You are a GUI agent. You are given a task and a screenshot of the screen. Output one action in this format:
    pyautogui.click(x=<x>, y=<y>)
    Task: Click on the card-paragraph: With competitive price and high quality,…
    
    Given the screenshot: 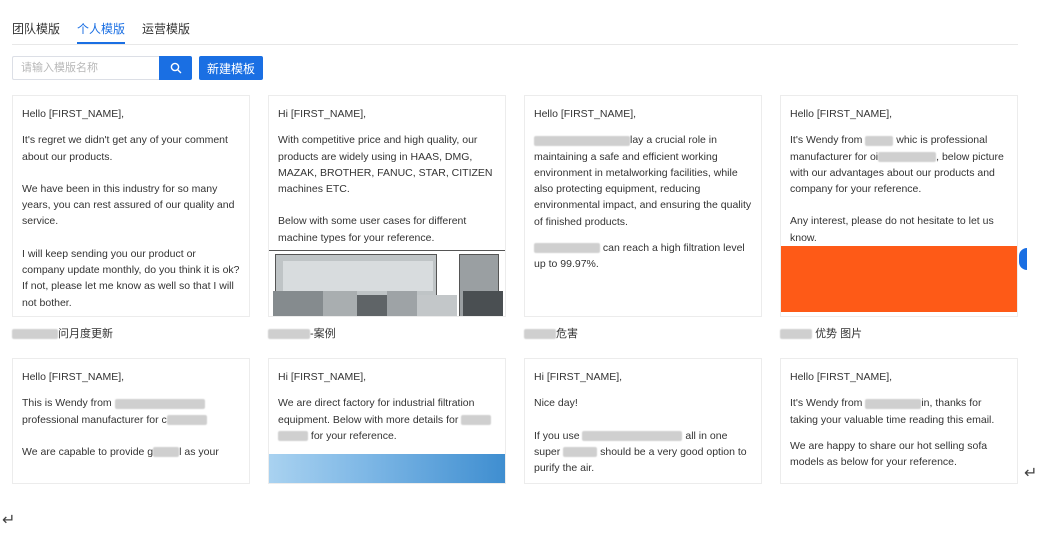 What is the action you would take?
    pyautogui.click(x=385, y=165)
    